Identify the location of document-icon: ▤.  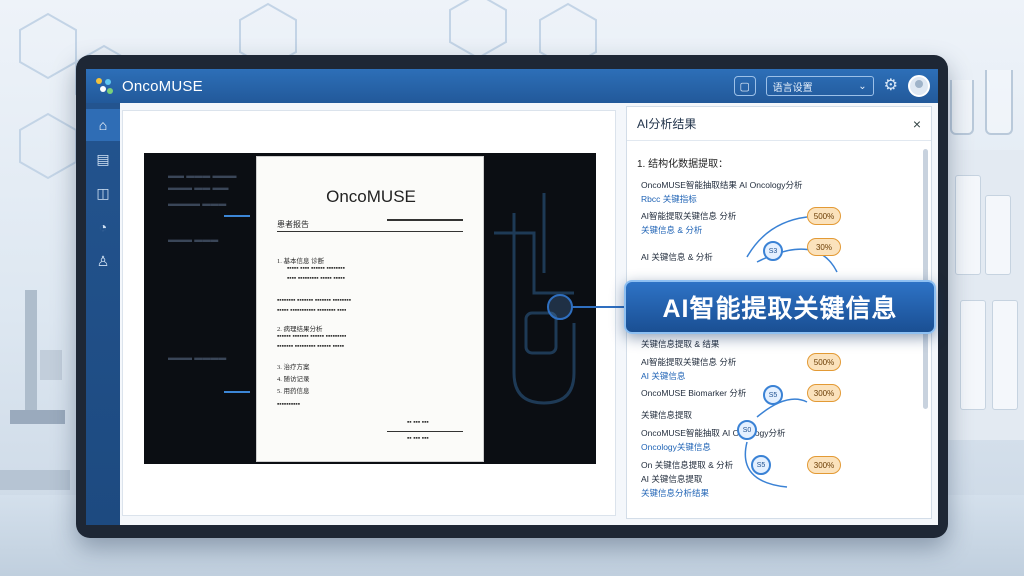
(103, 158).